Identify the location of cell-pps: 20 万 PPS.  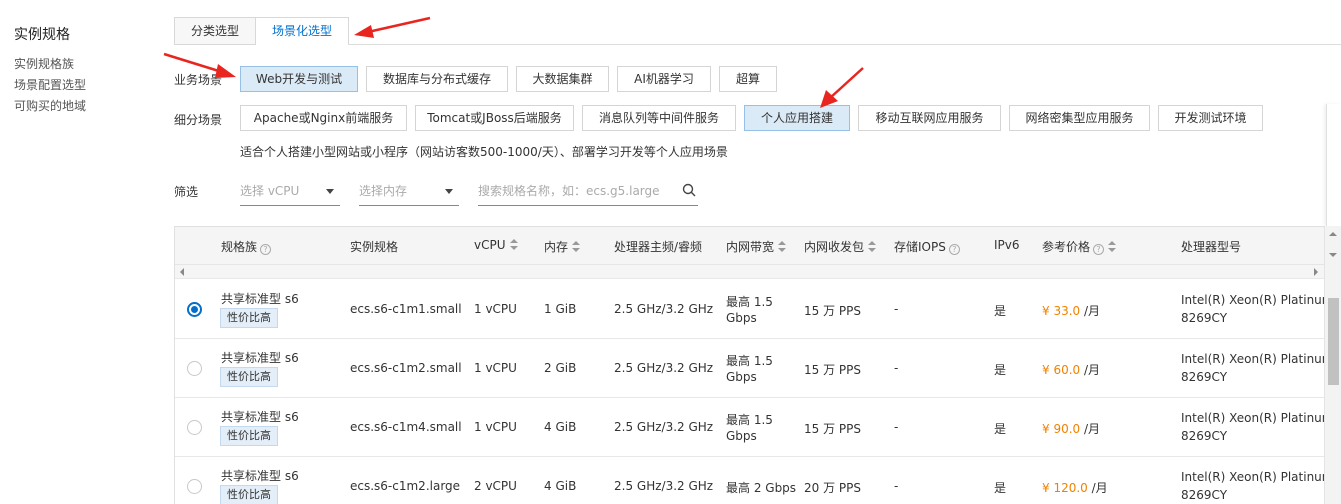
(832, 488).